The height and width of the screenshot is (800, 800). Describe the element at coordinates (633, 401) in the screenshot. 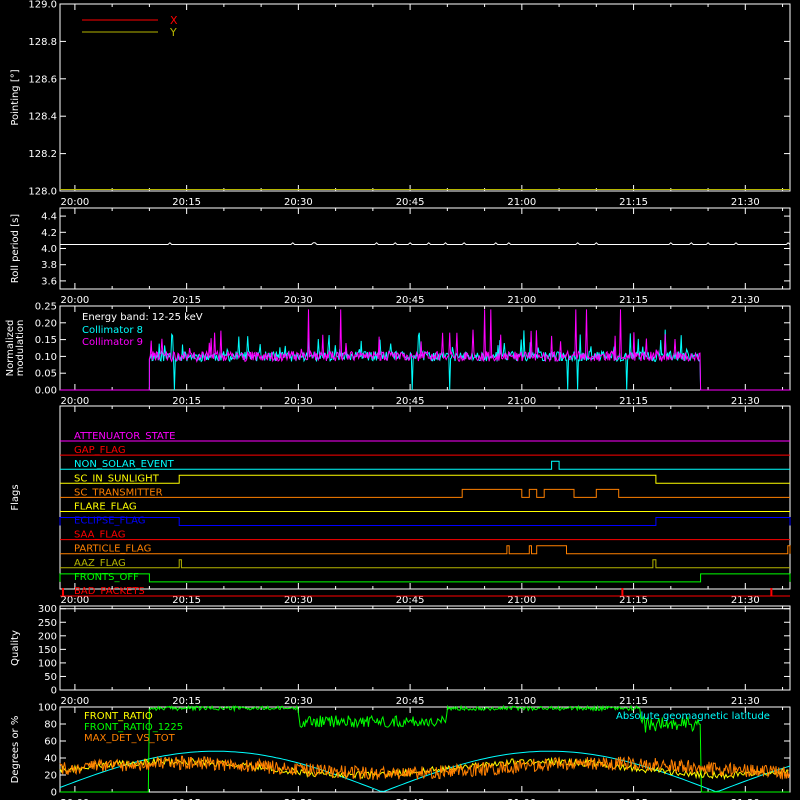

I see `modulation-xtick-label: 21:15` at that location.